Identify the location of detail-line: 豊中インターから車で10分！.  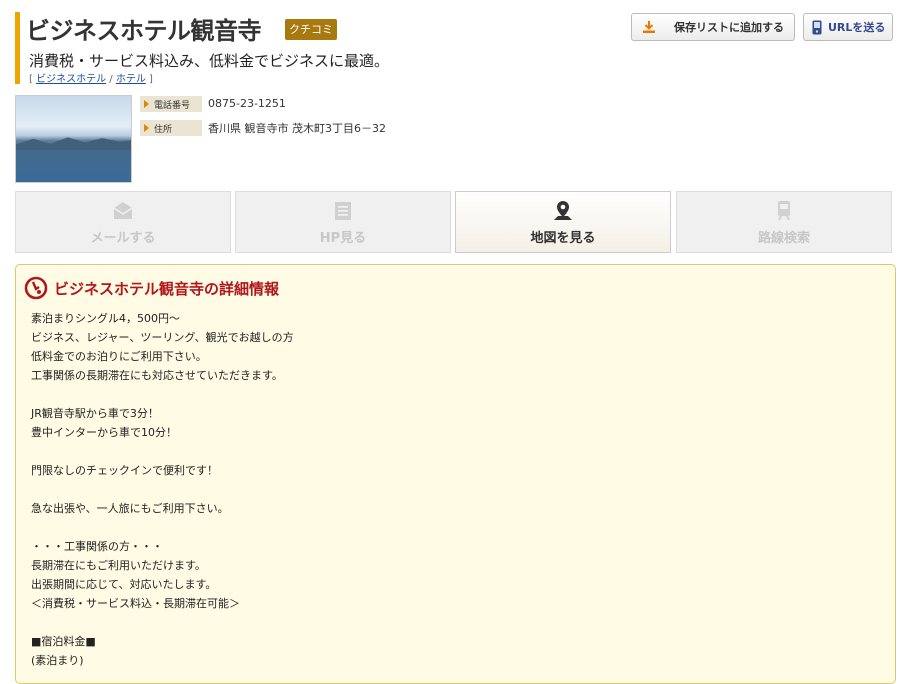
(104, 432).